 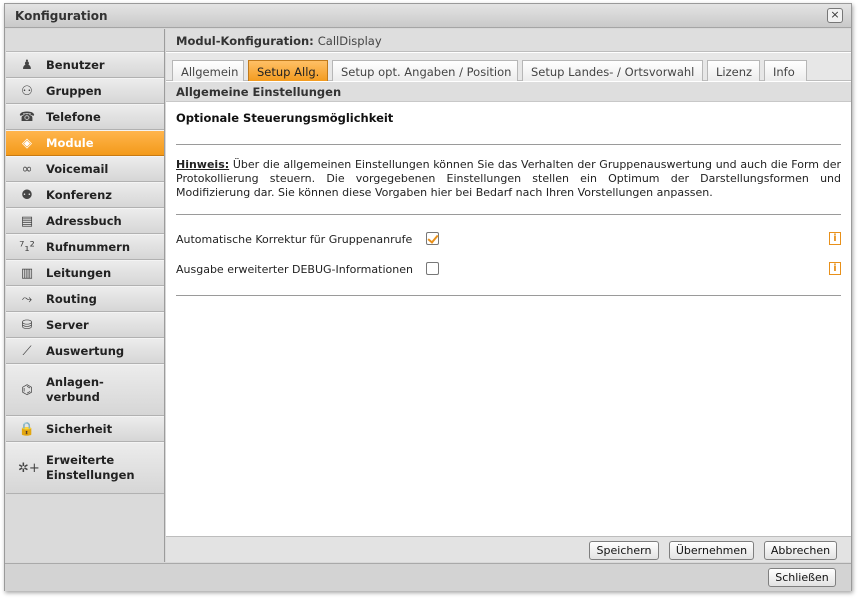 What do you see at coordinates (203, 164) in the screenshot?
I see `hint-keyword: Hinweis:` at bounding box center [203, 164].